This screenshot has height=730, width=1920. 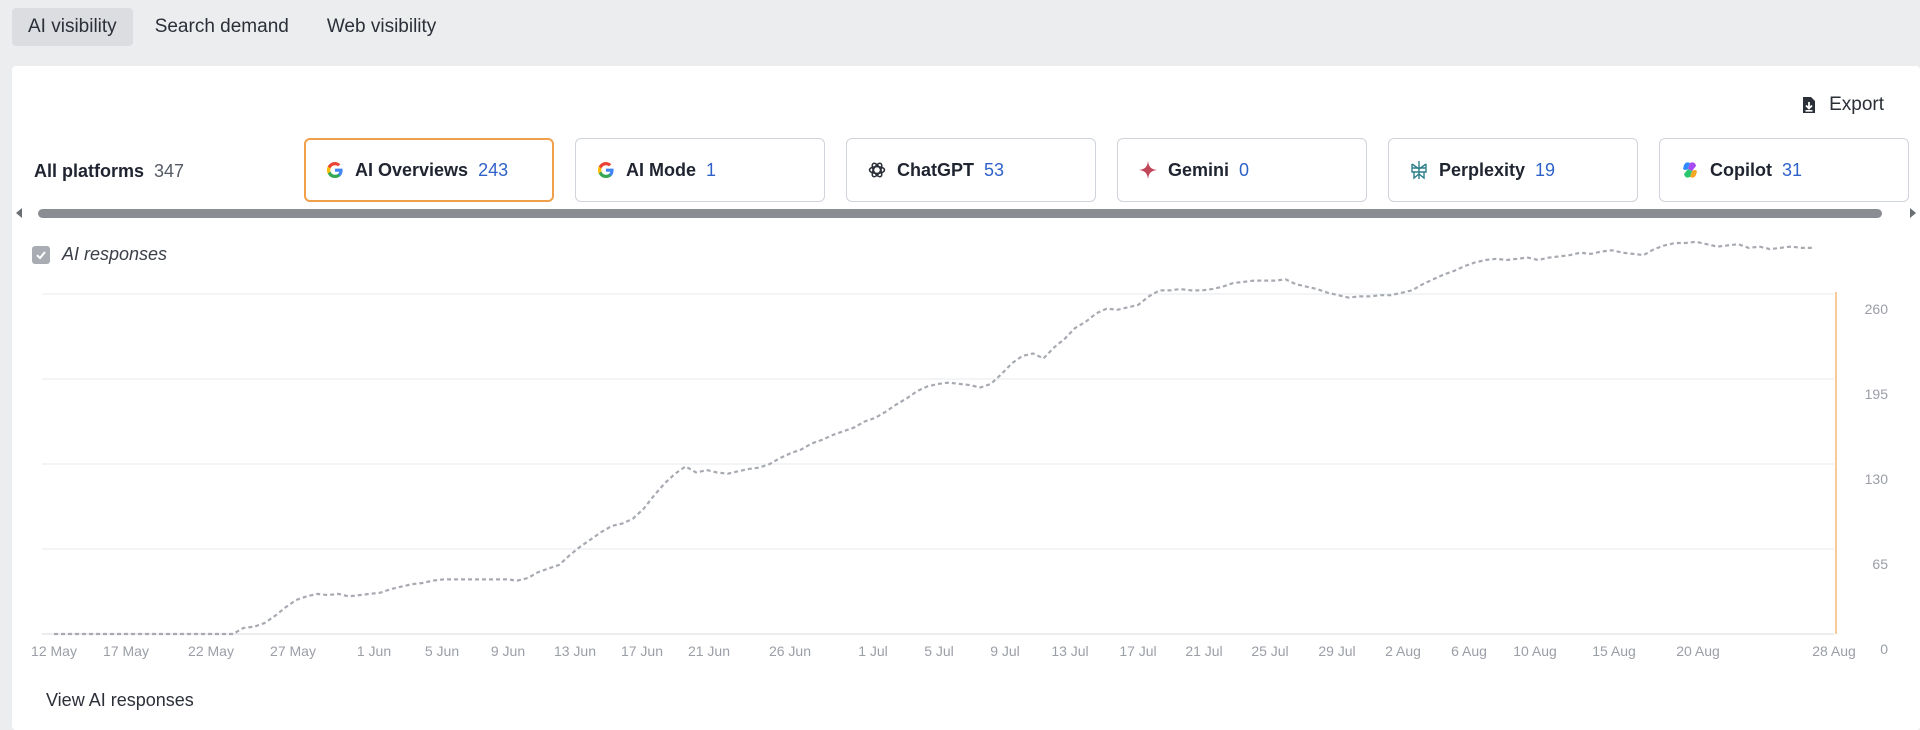 What do you see at coordinates (1614, 651) in the screenshot?
I see `x-tick-label: 15 Aug` at bounding box center [1614, 651].